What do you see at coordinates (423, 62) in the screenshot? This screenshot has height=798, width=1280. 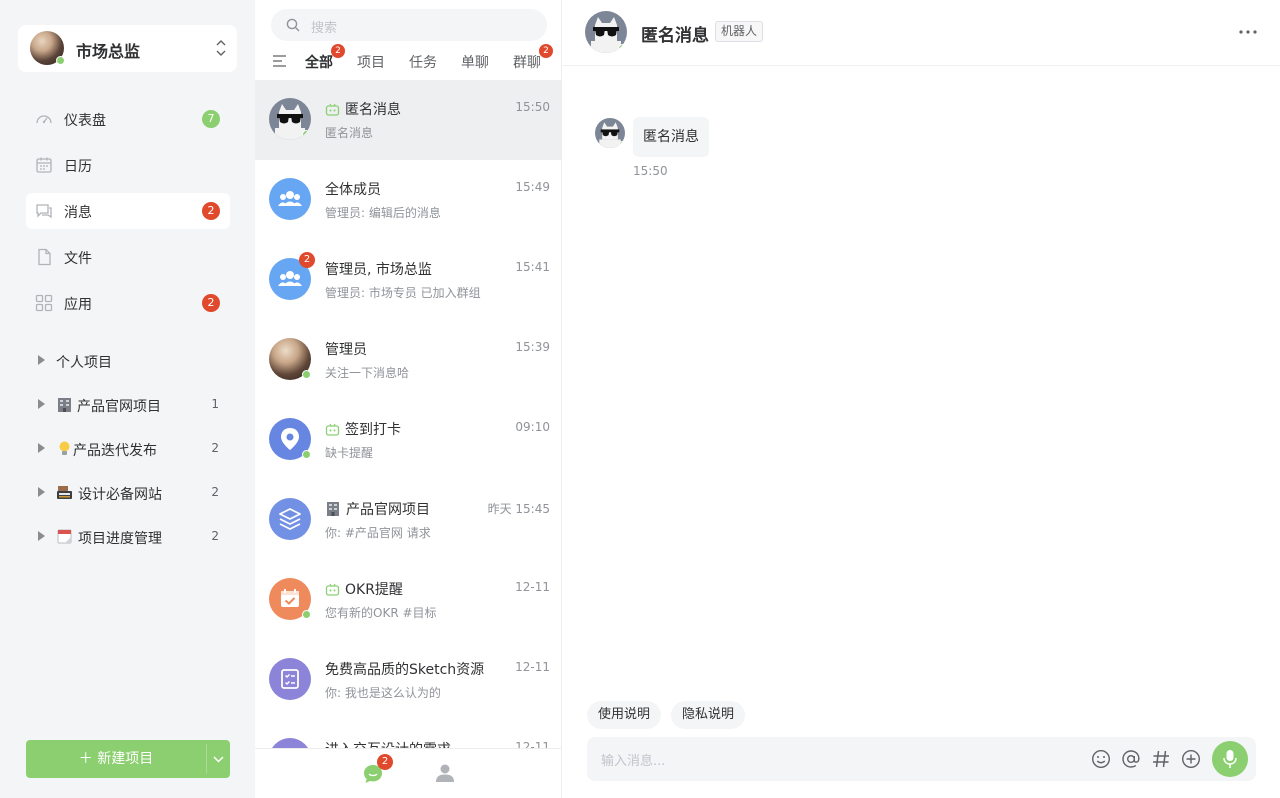 I see `tab-tasks: 任务` at bounding box center [423, 62].